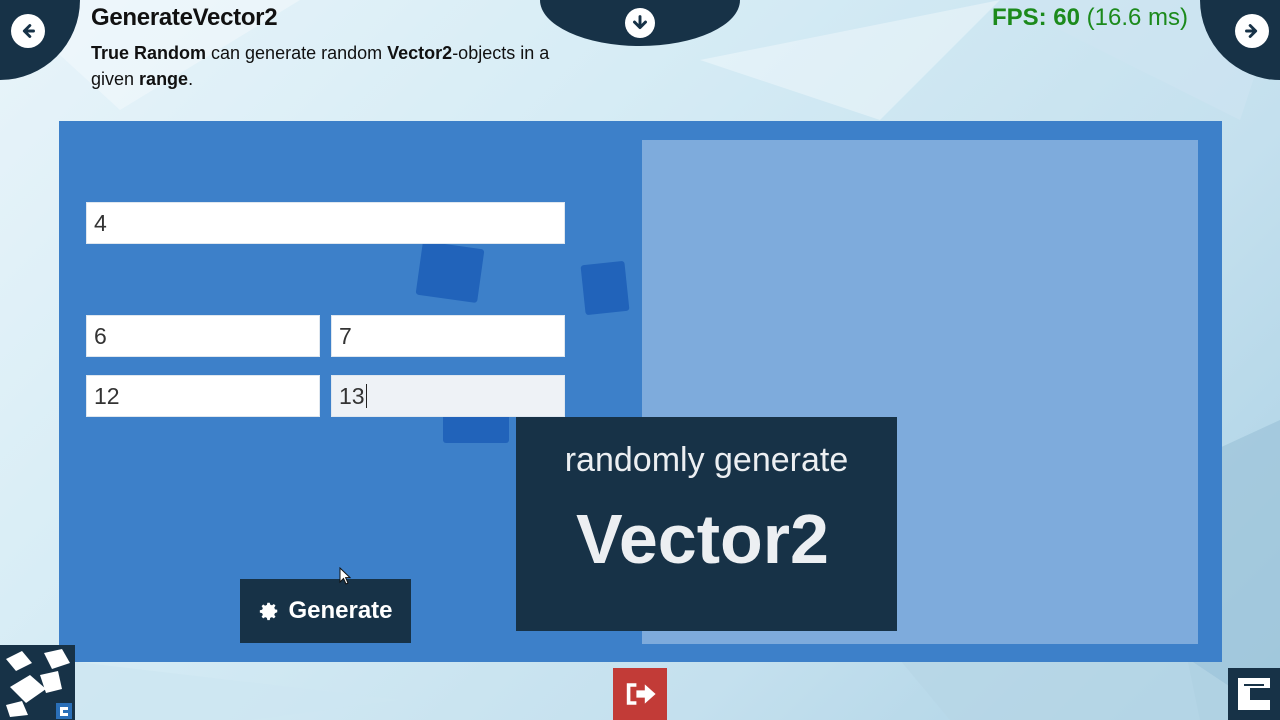 Image resolution: width=1280 pixels, height=720 pixels. What do you see at coordinates (420, 53) in the screenshot?
I see `desc-type: Vector2` at bounding box center [420, 53].